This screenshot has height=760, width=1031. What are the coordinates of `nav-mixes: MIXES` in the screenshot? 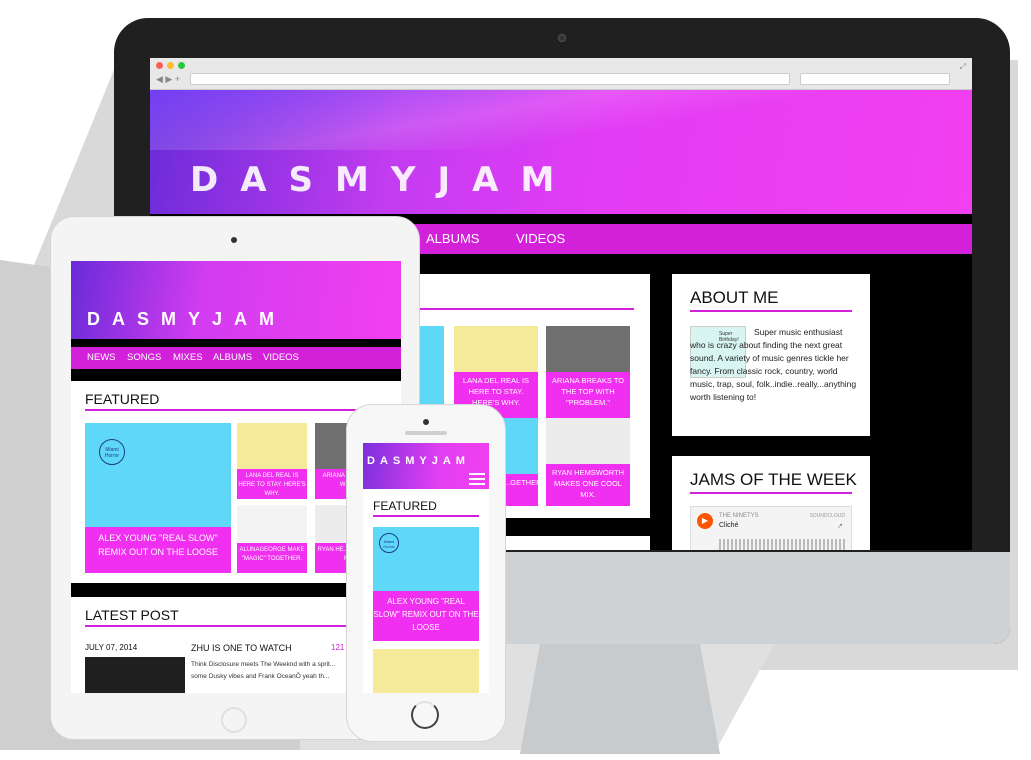 It's located at (188, 357).